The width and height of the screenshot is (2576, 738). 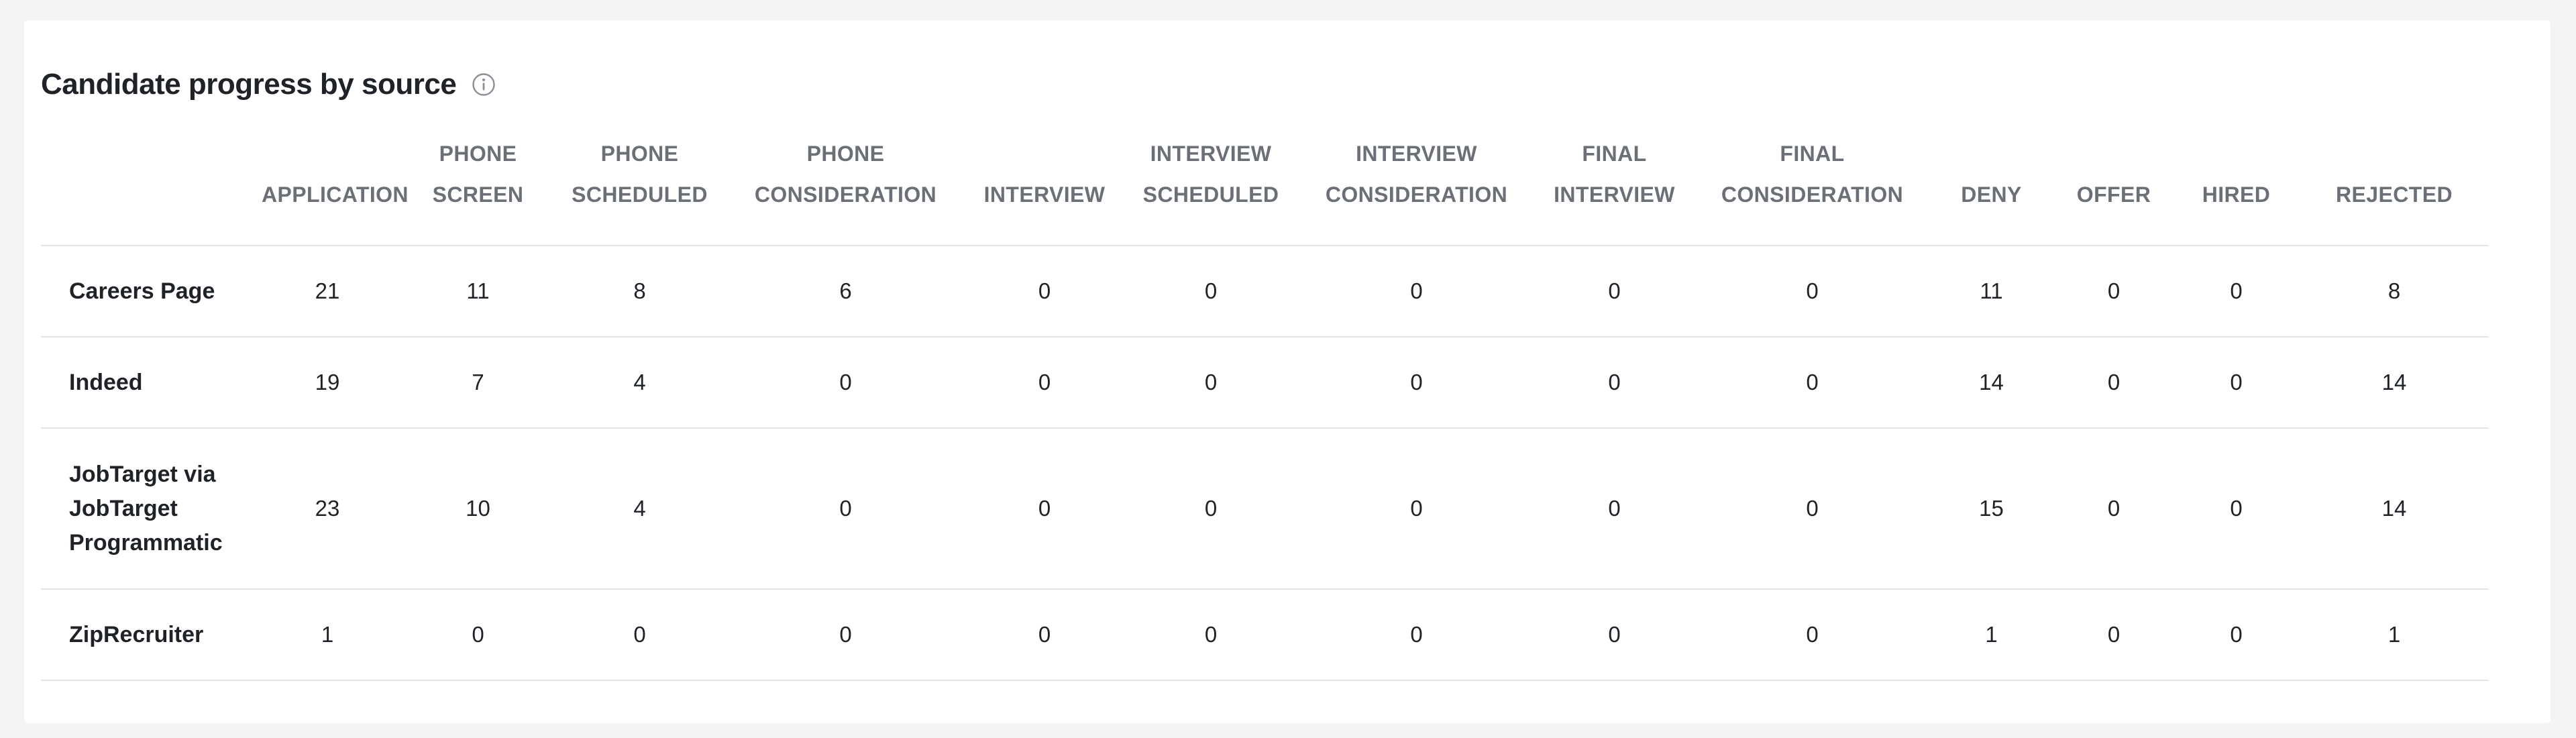 What do you see at coordinates (1614, 188) in the screenshot?
I see `column-header: FINAL INTERVIEW` at bounding box center [1614, 188].